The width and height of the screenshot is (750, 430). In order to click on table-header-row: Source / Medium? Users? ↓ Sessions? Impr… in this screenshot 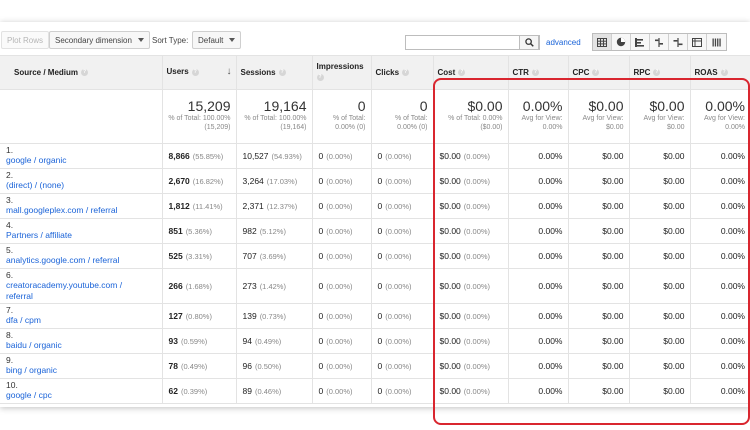, I will do `click(375, 73)`.